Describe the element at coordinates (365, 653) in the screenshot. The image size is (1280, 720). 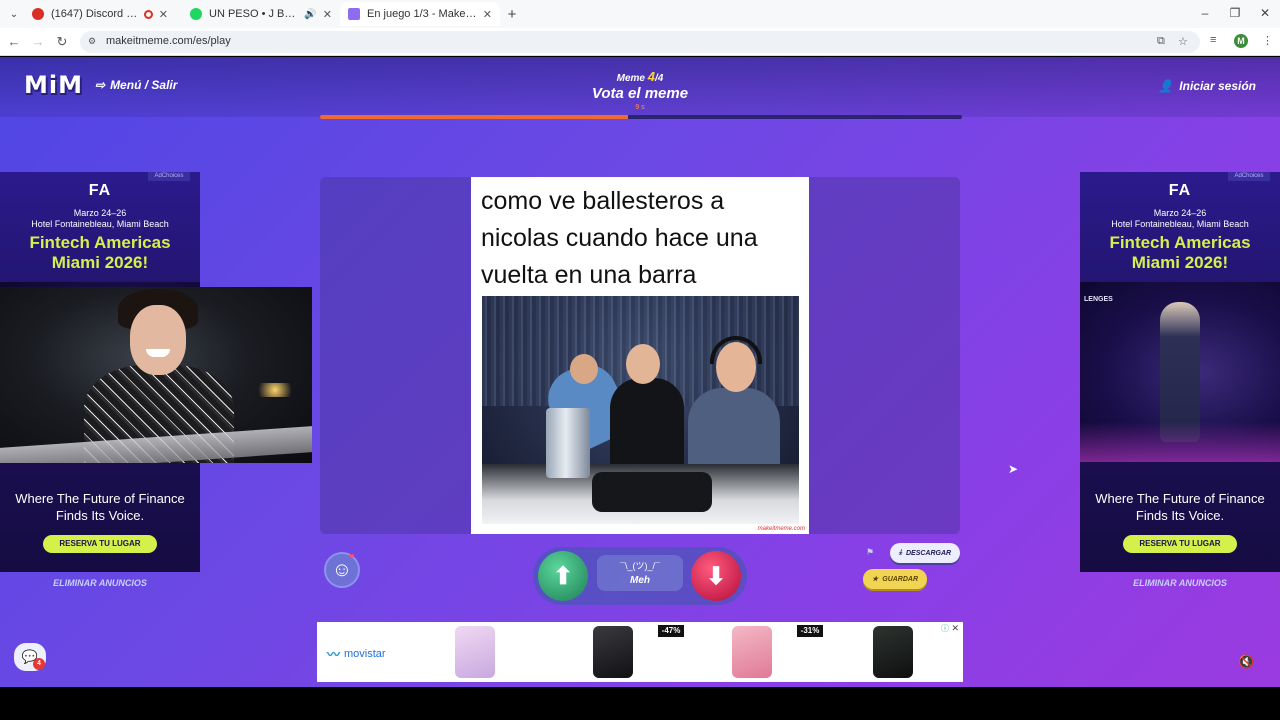
I see `ad-brand-label: movistar` at that location.